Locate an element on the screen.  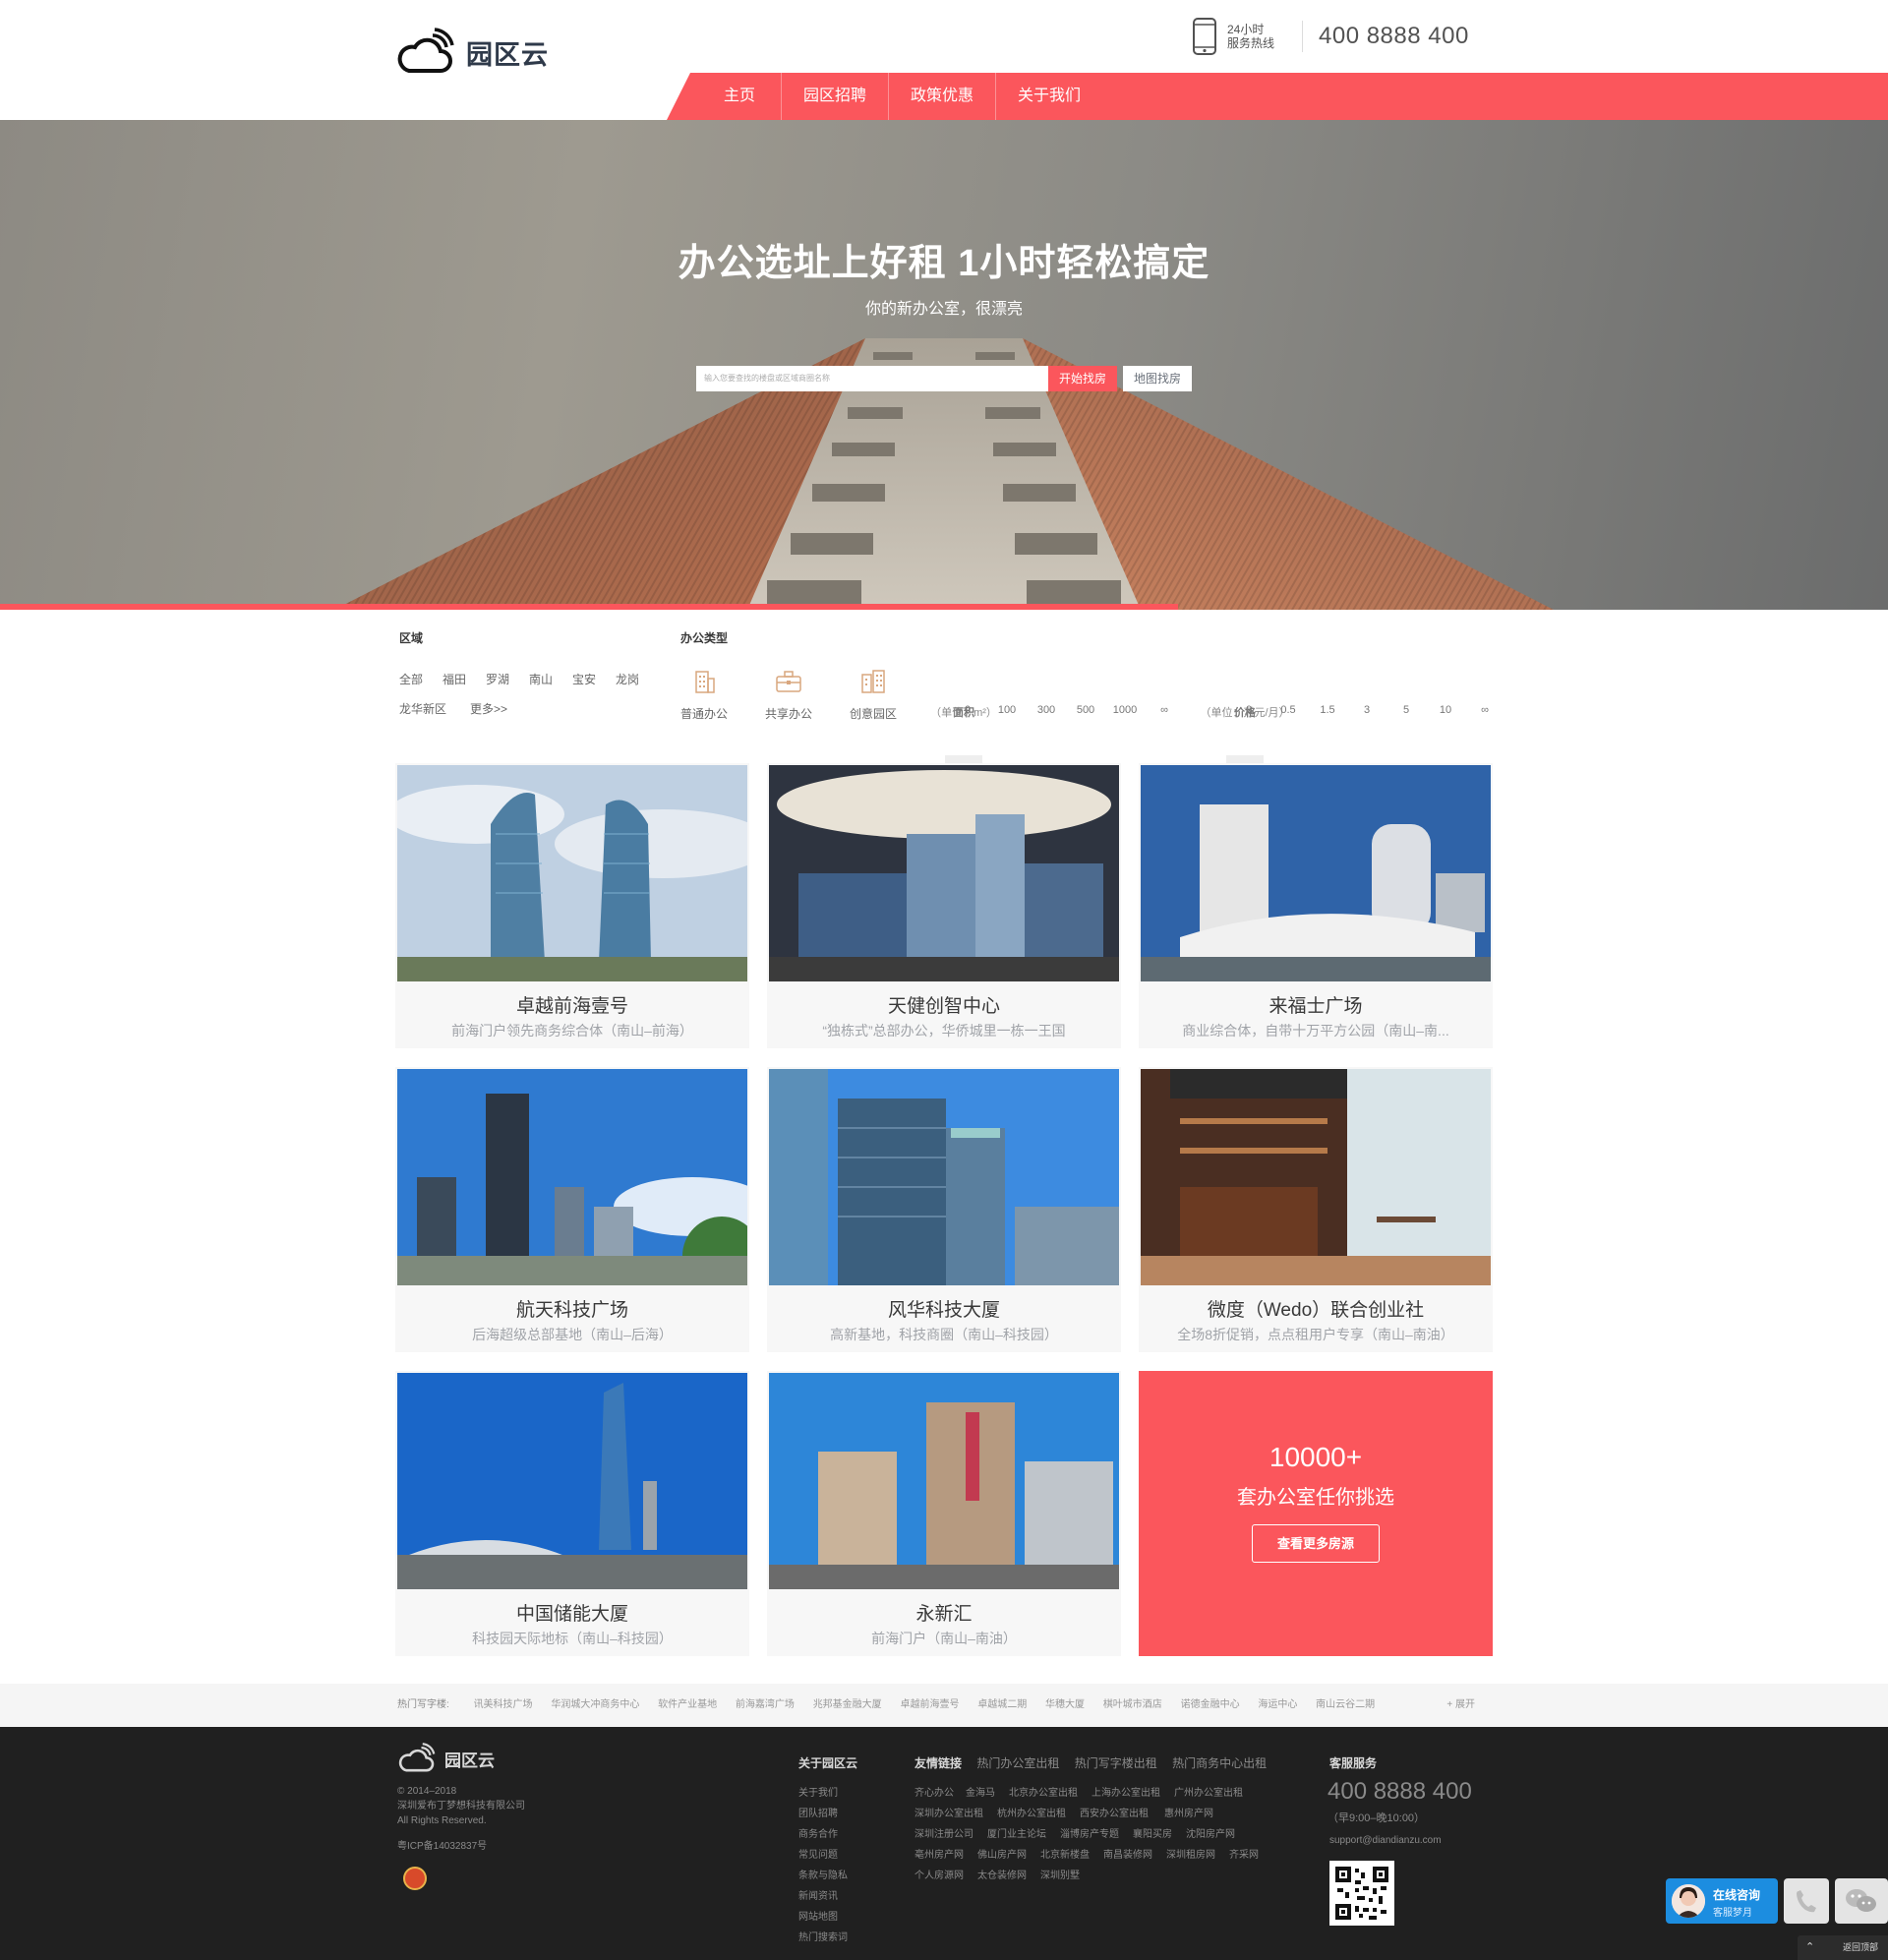
footer-link: 商务合作 is located at coordinates (818, 1832).